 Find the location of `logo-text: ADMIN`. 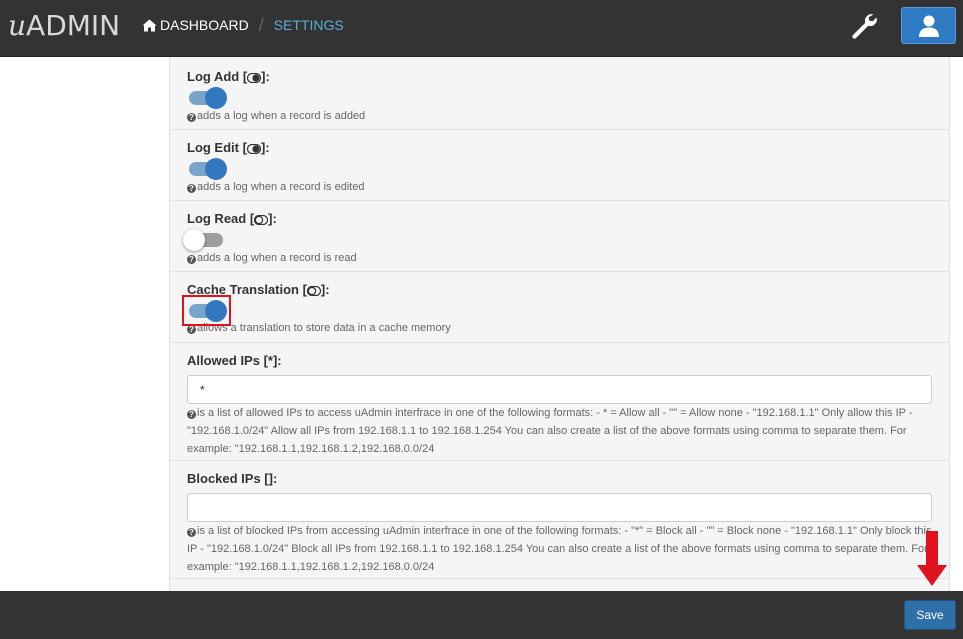

logo-text: ADMIN is located at coordinates (73, 25).